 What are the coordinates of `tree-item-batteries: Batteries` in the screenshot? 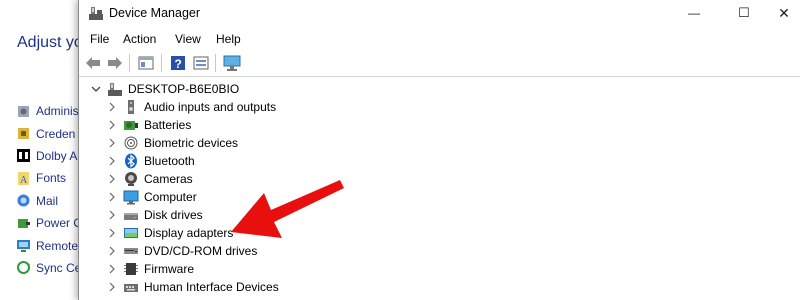 It's located at (149, 125).